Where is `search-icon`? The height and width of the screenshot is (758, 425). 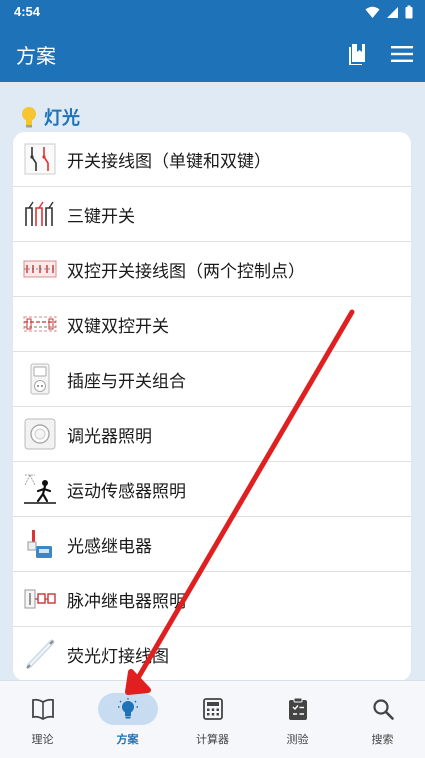
search-icon is located at coordinates (383, 709).